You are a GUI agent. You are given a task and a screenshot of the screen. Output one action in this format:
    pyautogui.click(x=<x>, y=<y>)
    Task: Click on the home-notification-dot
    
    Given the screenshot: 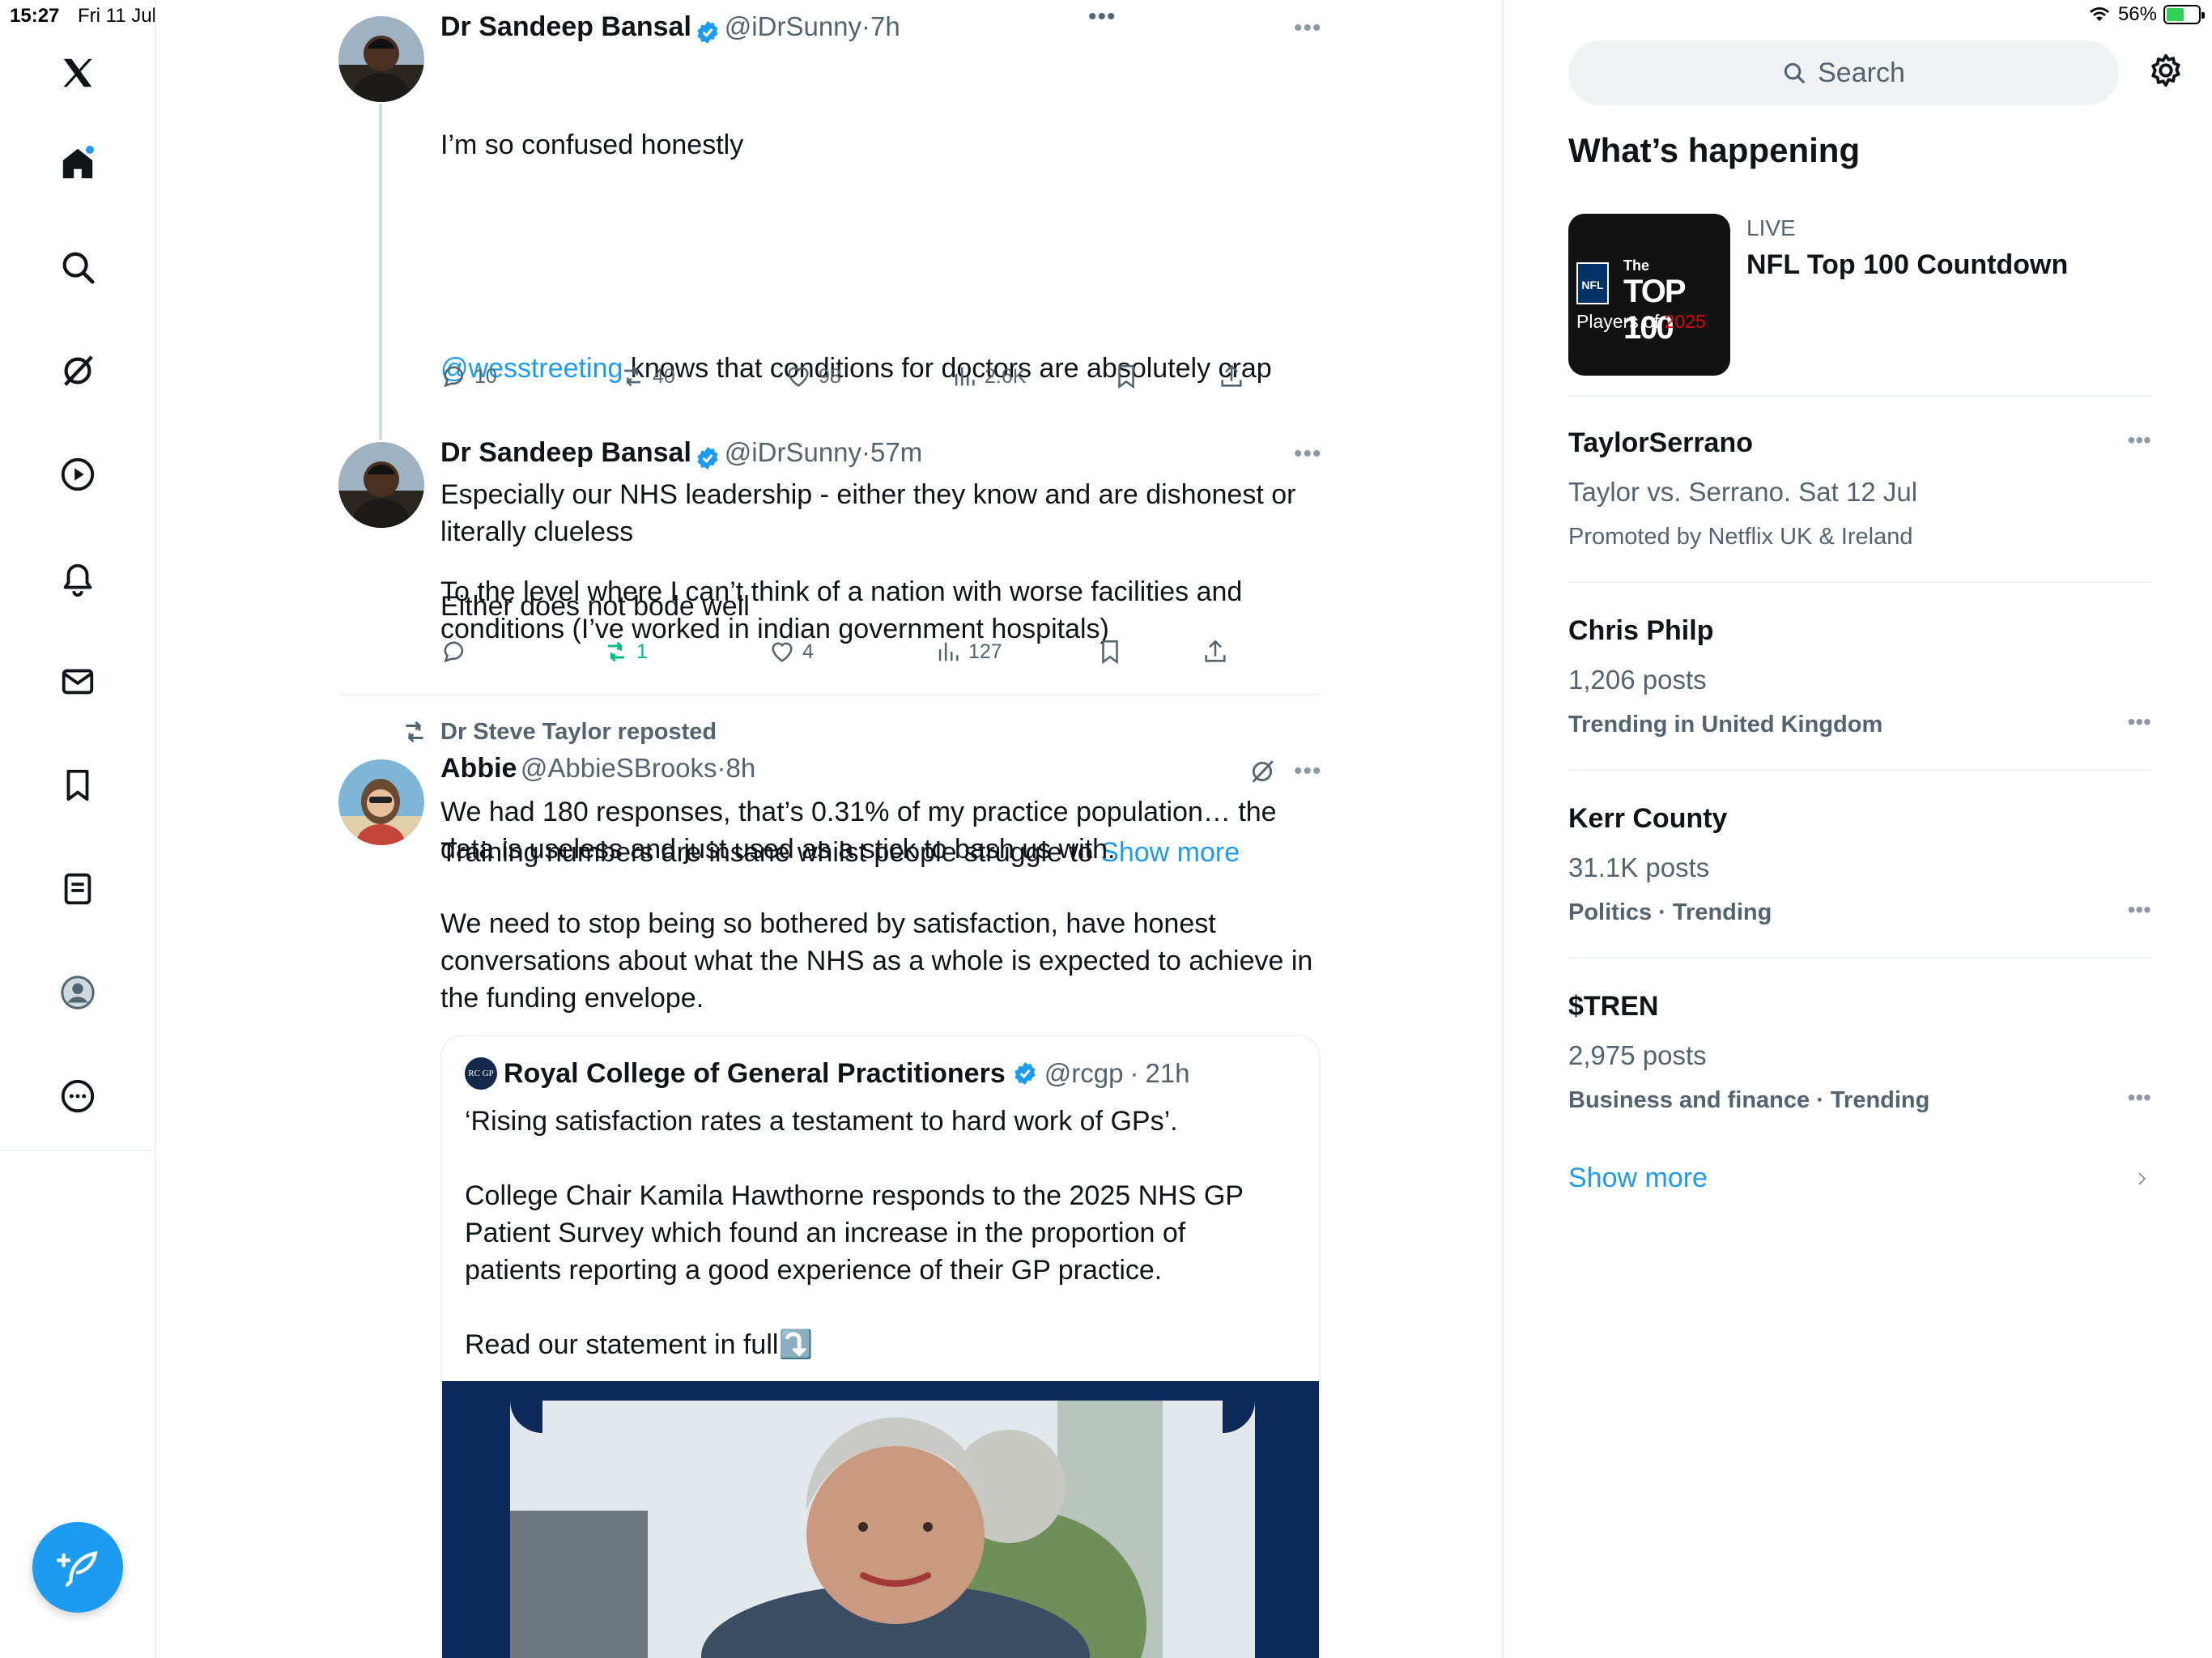 What is the action you would take?
    pyautogui.click(x=90, y=149)
    